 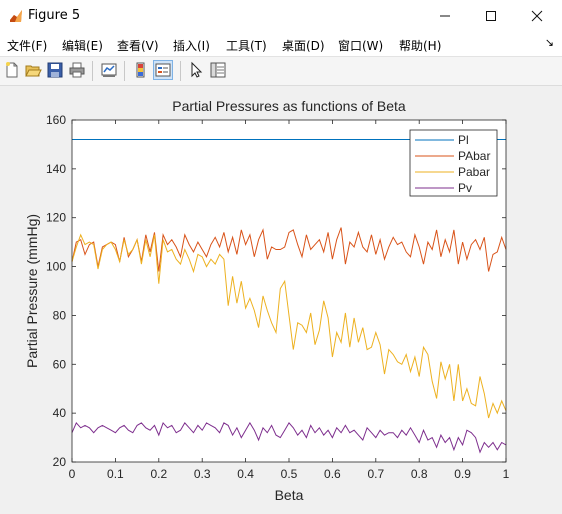 I want to click on legend-label-pv: Pv, so click(x=465, y=188).